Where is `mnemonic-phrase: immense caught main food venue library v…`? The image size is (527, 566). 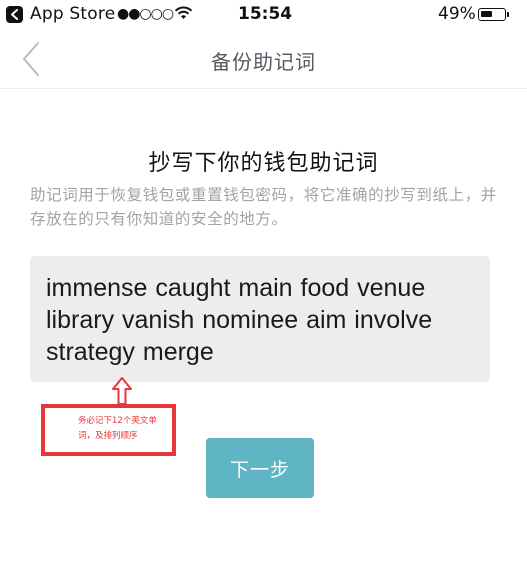
mnemonic-phrase: immense caught main food venue library v… is located at coordinates (239, 320).